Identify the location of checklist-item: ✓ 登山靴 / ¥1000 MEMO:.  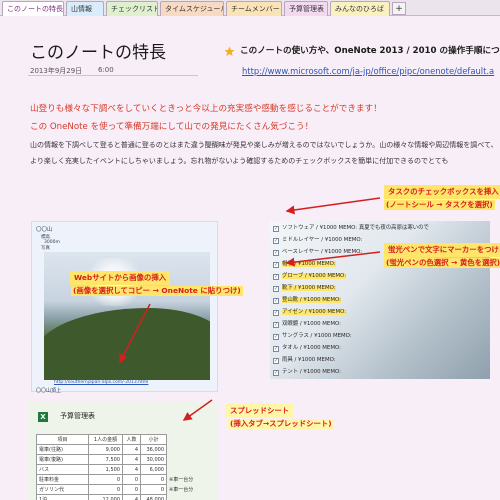
(307, 299).